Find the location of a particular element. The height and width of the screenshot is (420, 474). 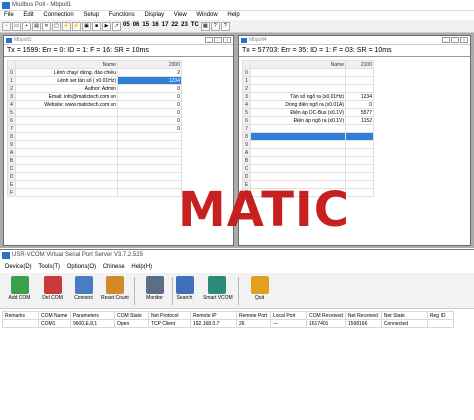

column-header: Remarks is located at coordinates (20, 315).